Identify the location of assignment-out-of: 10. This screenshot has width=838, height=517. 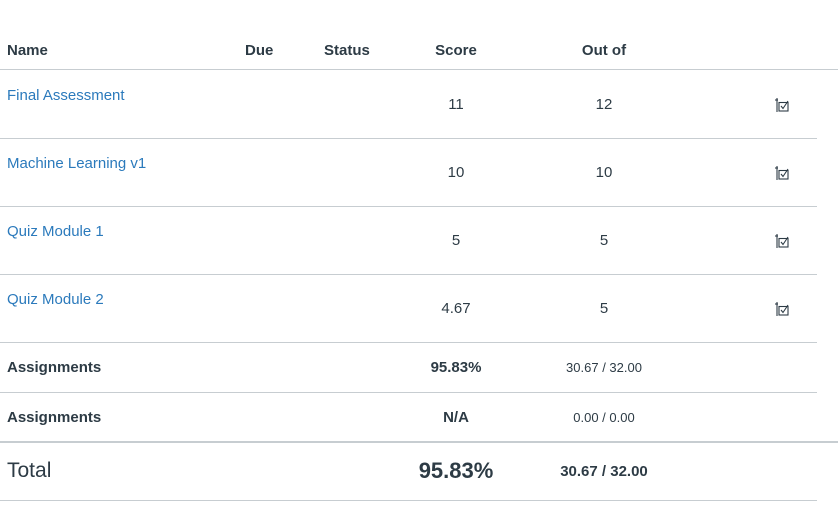
(604, 172).